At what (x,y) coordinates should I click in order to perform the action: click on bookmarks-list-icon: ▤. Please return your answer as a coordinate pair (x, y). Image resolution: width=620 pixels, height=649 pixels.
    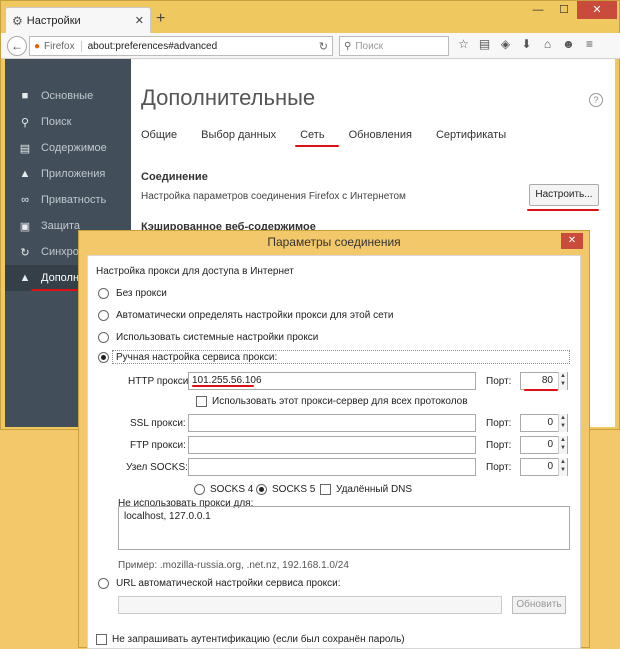
    Looking at the image, I should click on (484, 44).